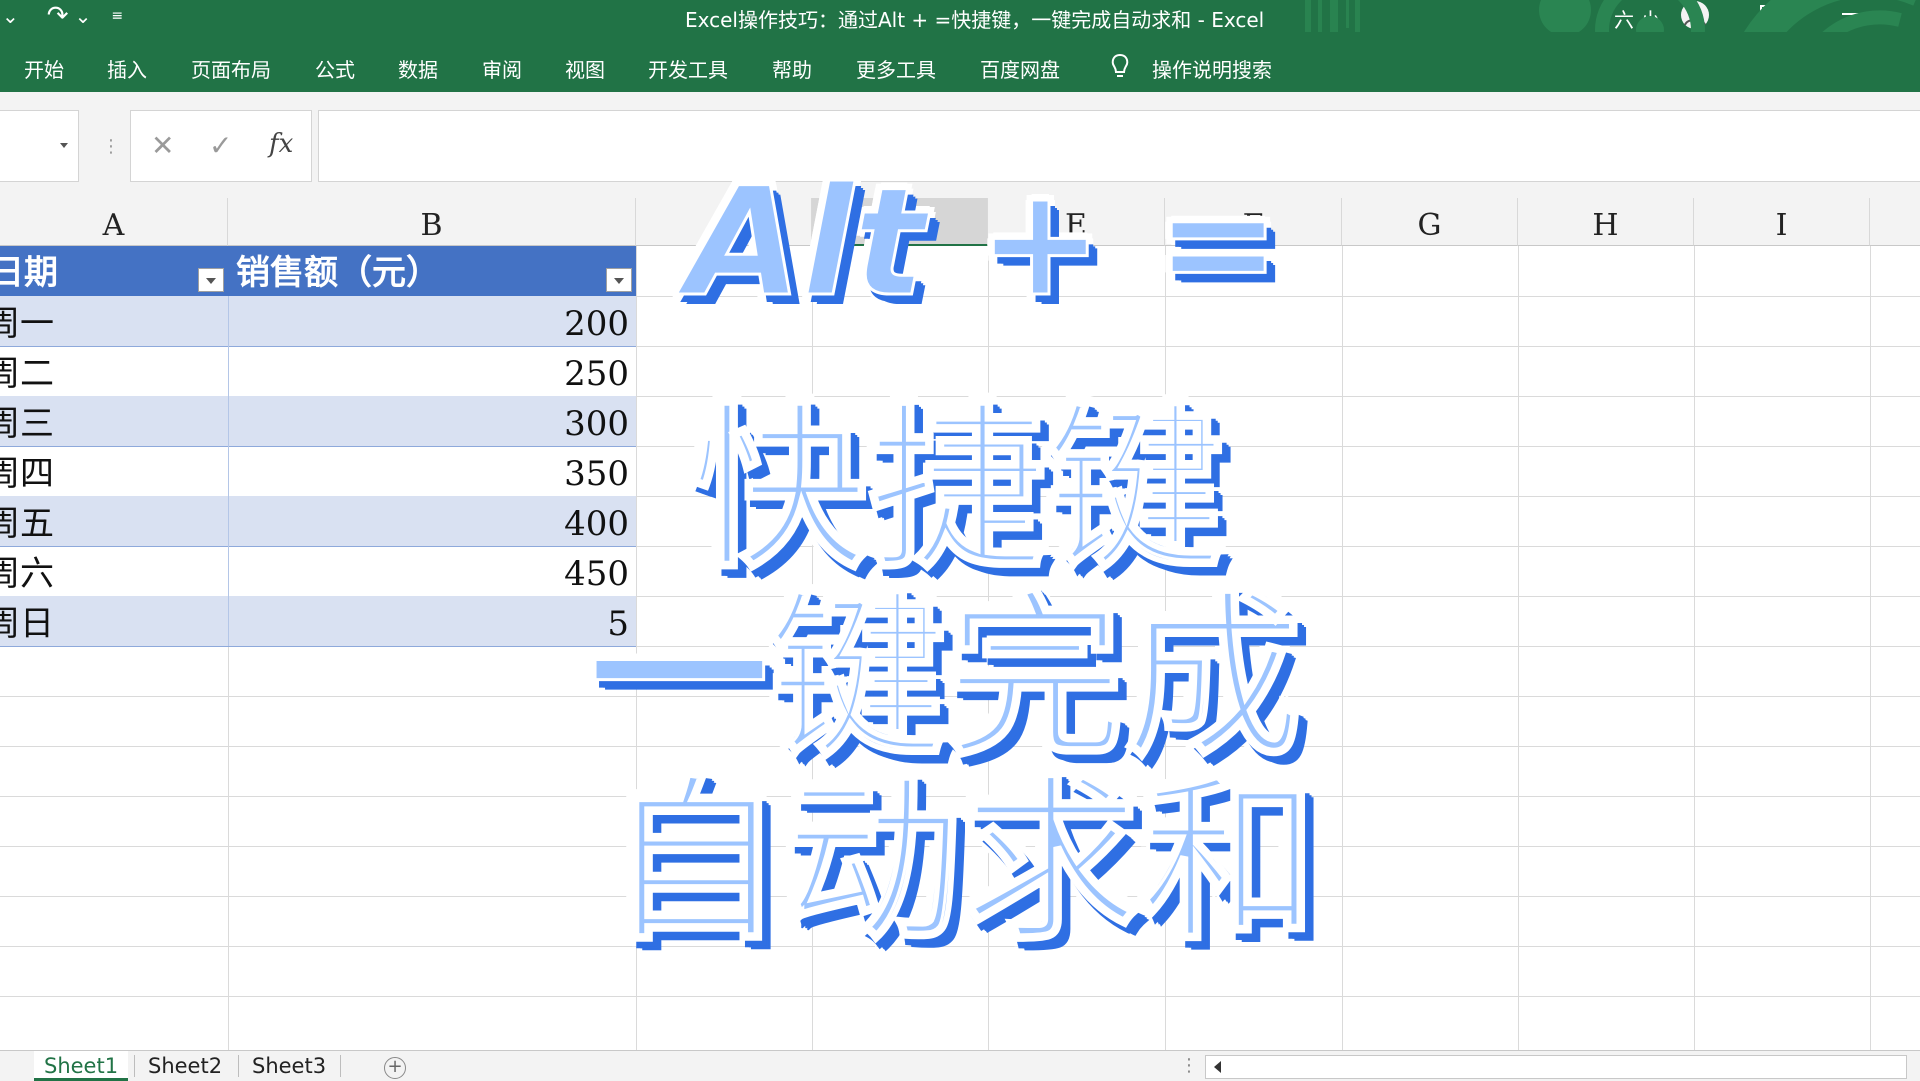 The width and height of the screenshot is (1920, 1081). I want to click on sheet-tabs-bar: Sheet1 Sheet2 Sheet3 + ⋮, so click(960, 1065).